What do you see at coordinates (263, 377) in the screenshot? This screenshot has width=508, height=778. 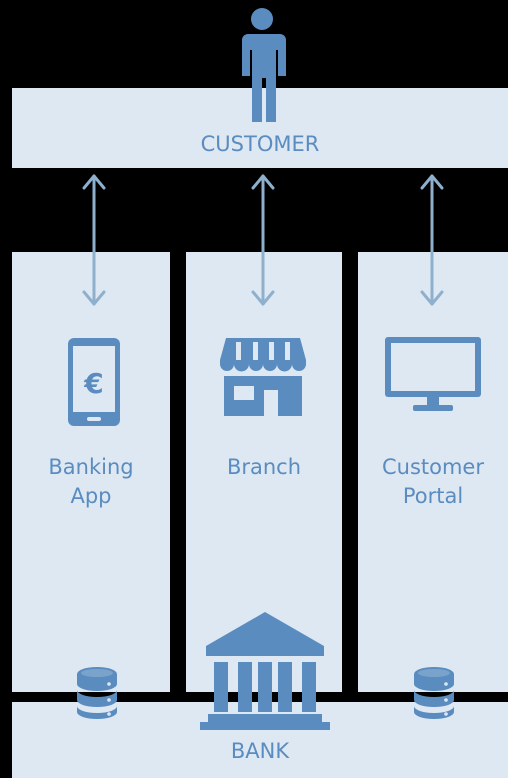 I see `storefront-icon` at bounding box center [263, 377].